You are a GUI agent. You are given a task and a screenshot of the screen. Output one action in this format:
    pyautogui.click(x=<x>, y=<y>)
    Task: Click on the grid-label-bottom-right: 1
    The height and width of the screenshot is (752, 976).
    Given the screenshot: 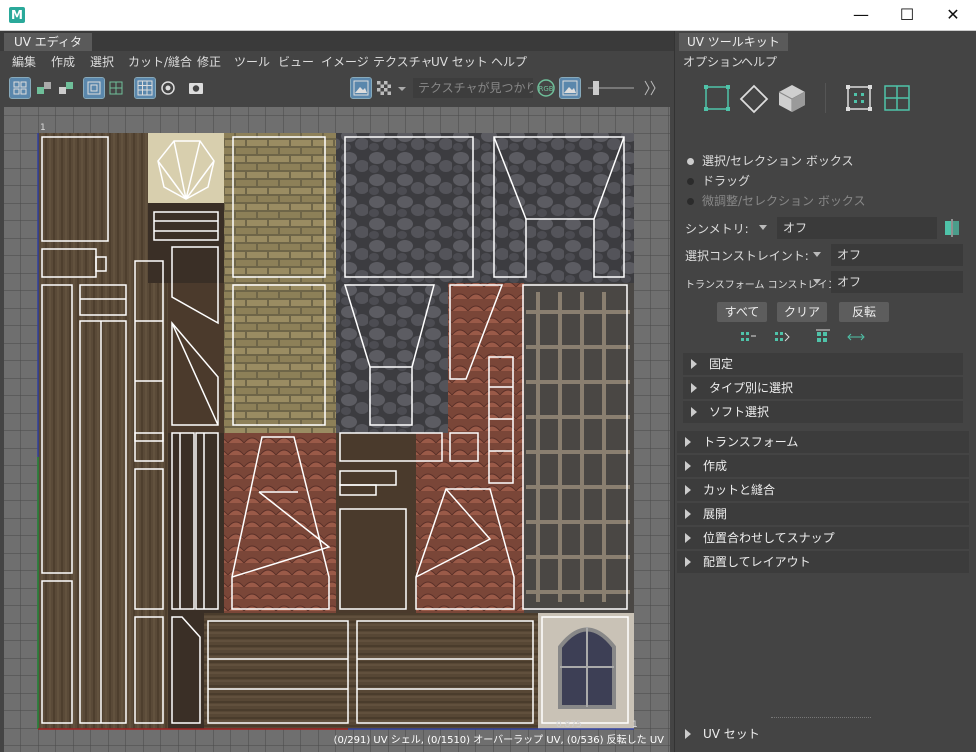 What is the action you would take?
    pyautogui.click(x=635, y=725)
    